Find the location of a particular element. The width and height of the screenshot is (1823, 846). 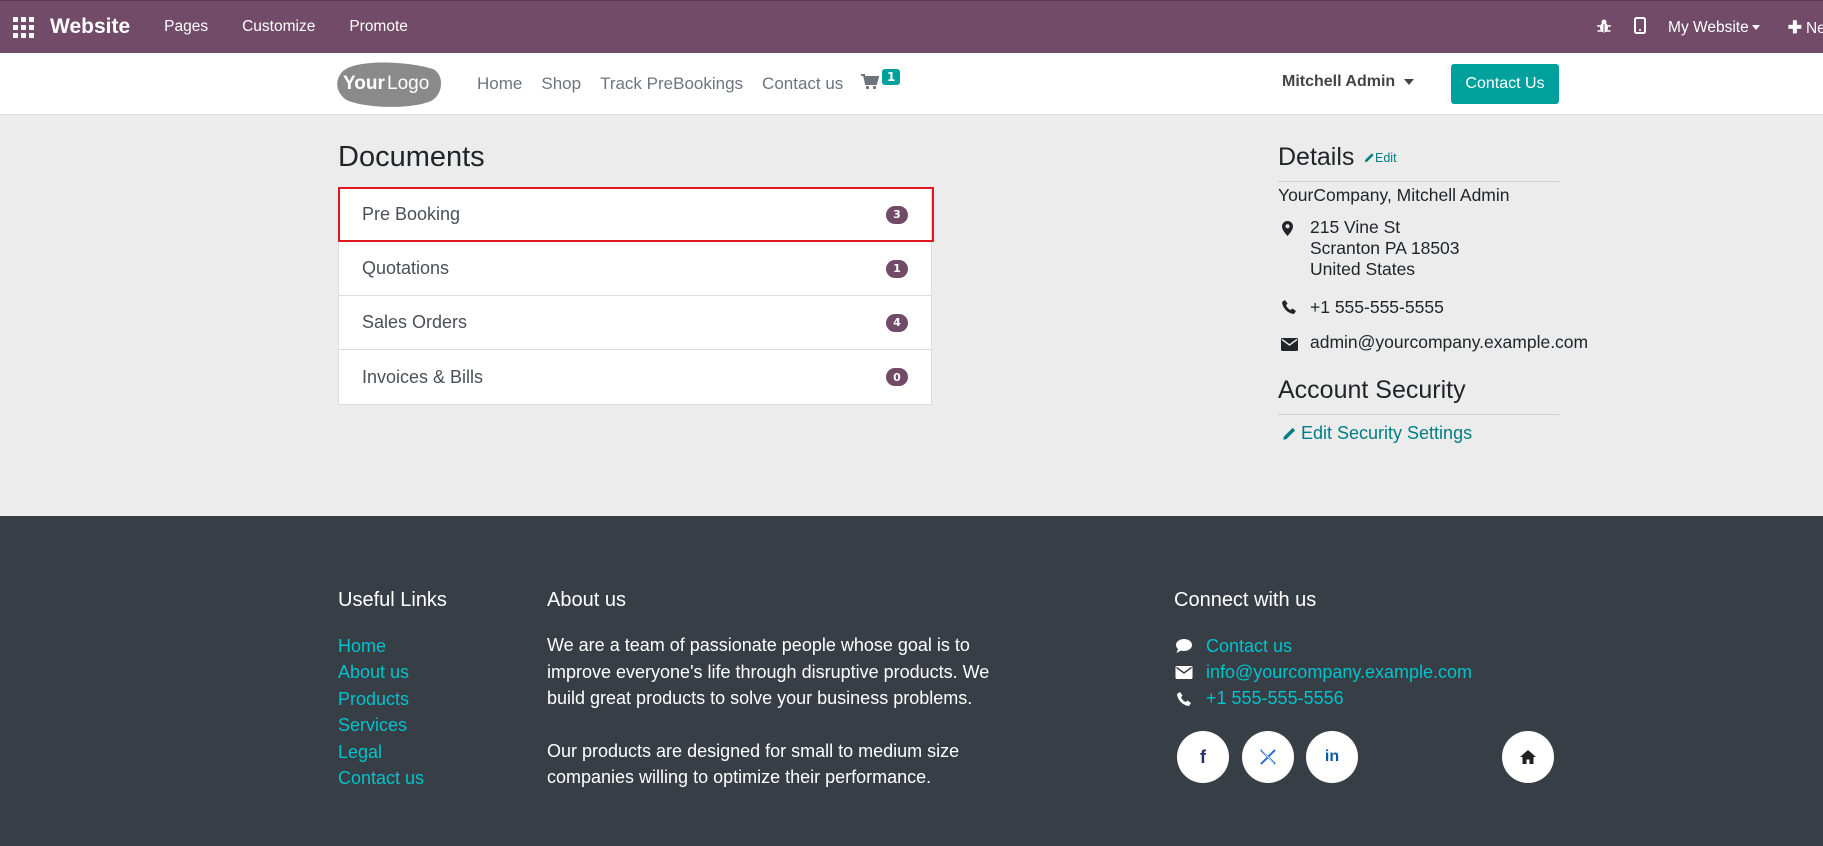

phone-number: +1 555-555-5555 is located at coordinates (1377, 307).